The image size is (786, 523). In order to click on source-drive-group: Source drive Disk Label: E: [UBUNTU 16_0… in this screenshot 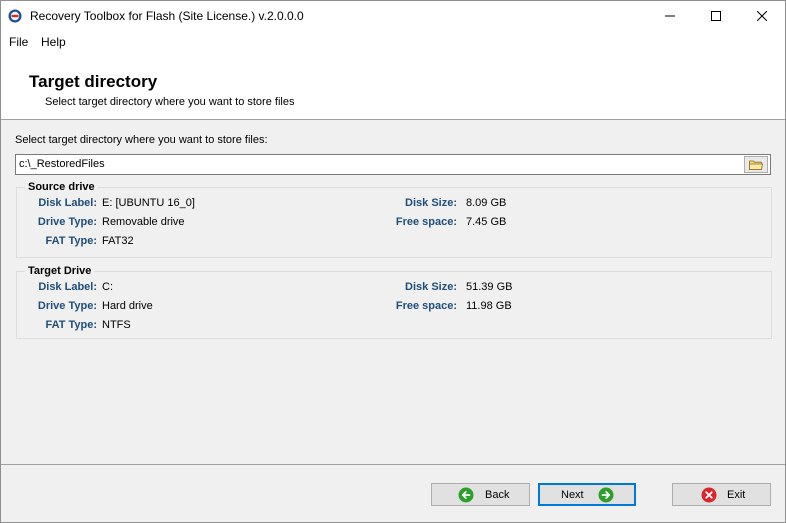, I will do `click(394, 219)`.